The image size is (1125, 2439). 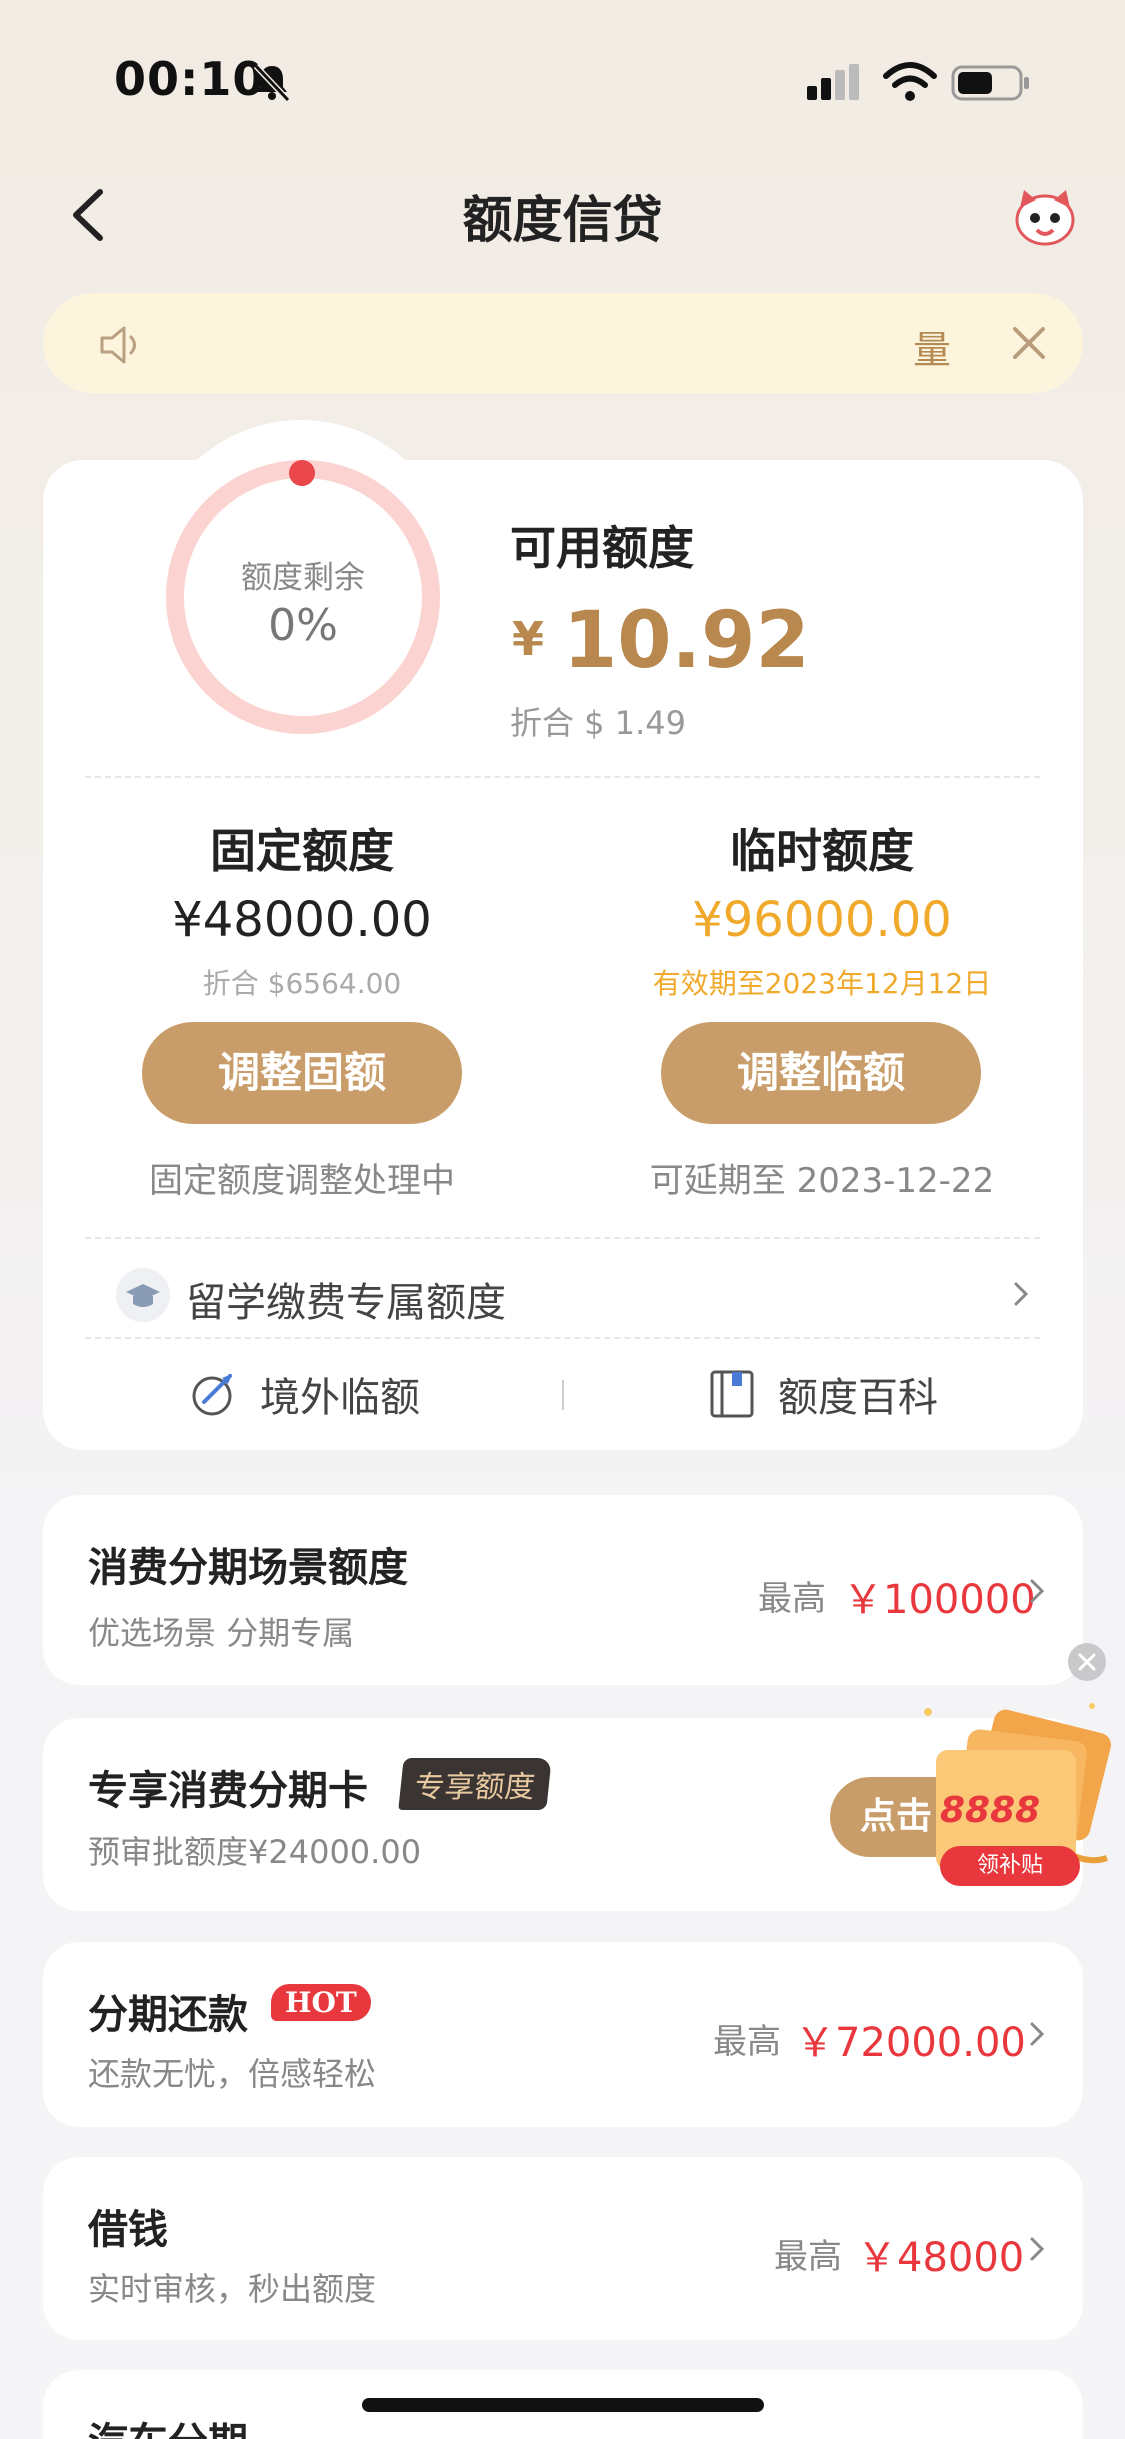 What do you see at coordinates (303, 625) in the screenshot?
I see `ring-percent: 0%` at bounding box center [303, 625].